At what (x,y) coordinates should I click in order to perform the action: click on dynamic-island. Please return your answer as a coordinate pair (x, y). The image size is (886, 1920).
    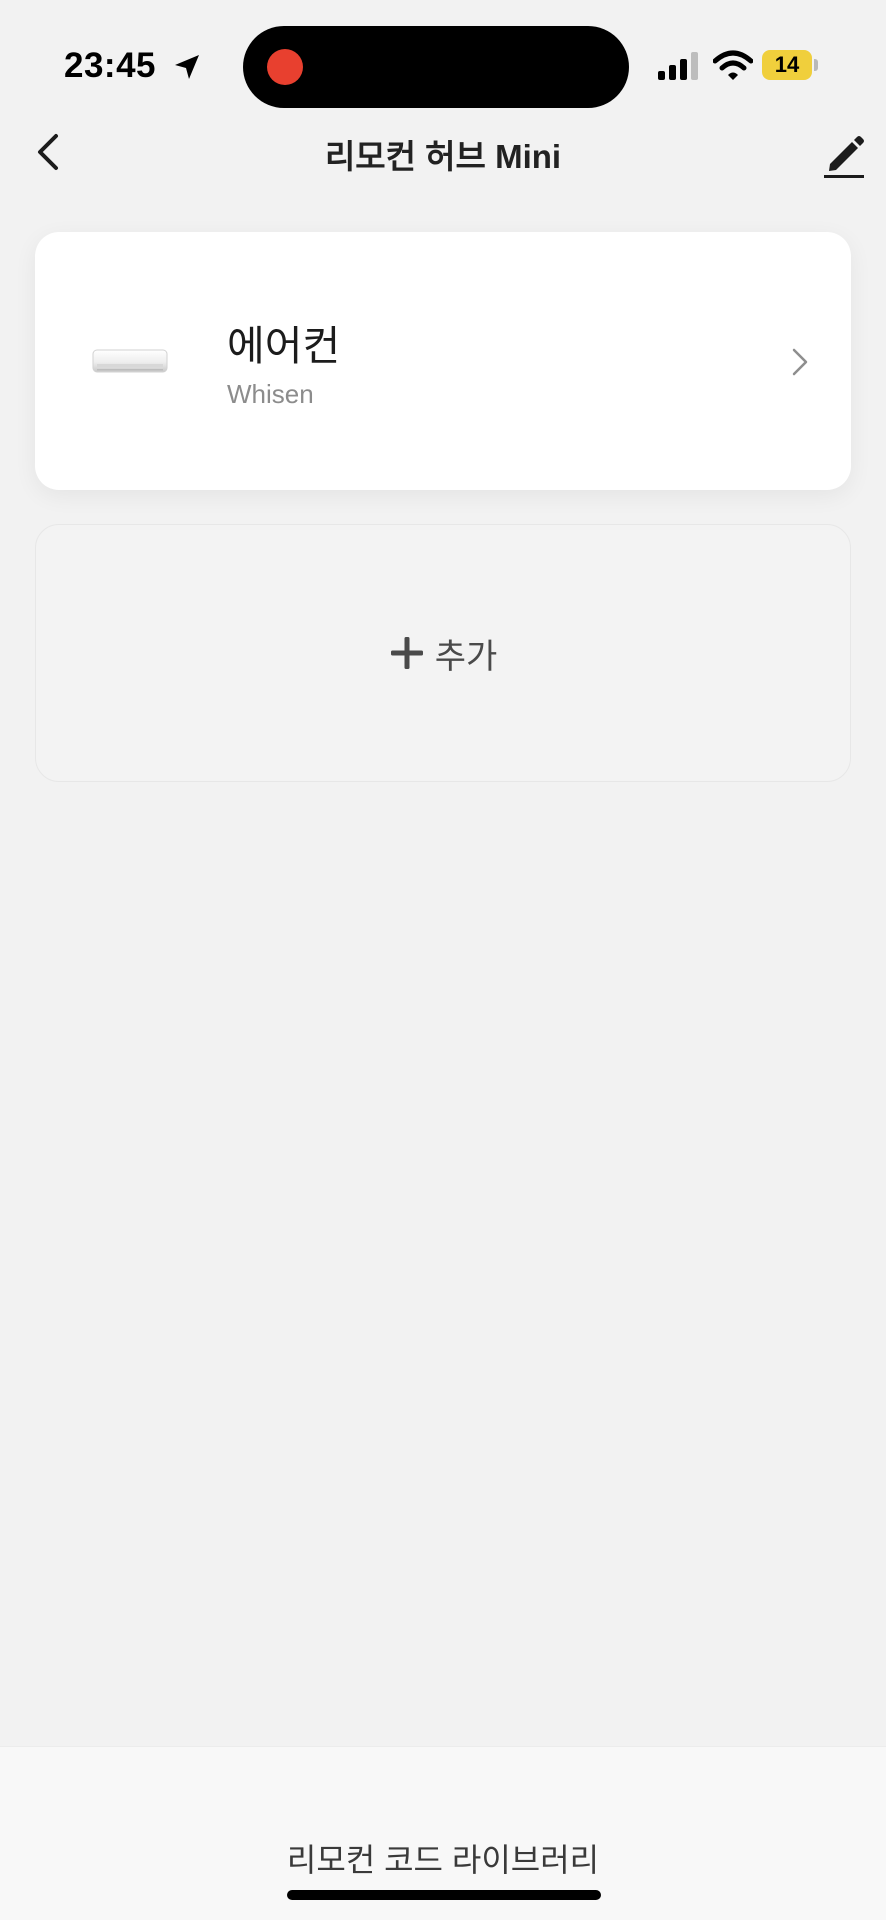
    Looking at the image, I should click on (436, 67).